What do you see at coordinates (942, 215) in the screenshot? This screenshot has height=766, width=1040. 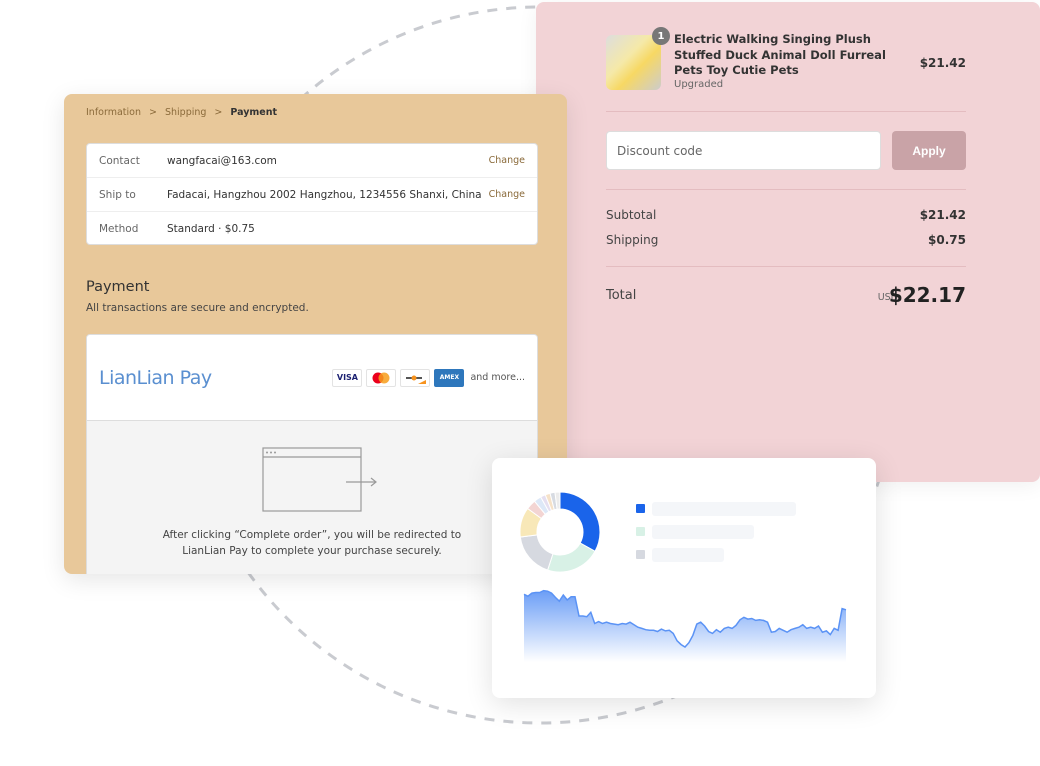 I see `subtotal-value: $21.42` at bounding box center [942, 215].